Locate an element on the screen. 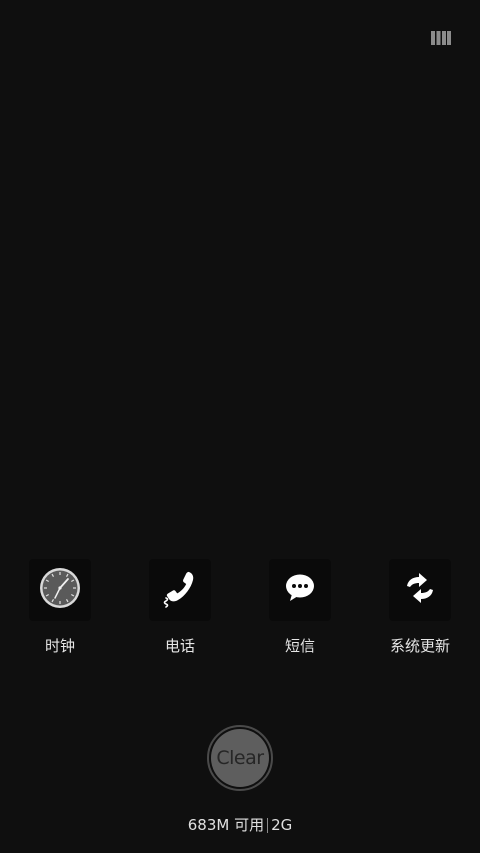 Image resolution: width=480 pixels, height=853 pixels. recent-app-phone: 电话 is located at coordinates (180, 607).